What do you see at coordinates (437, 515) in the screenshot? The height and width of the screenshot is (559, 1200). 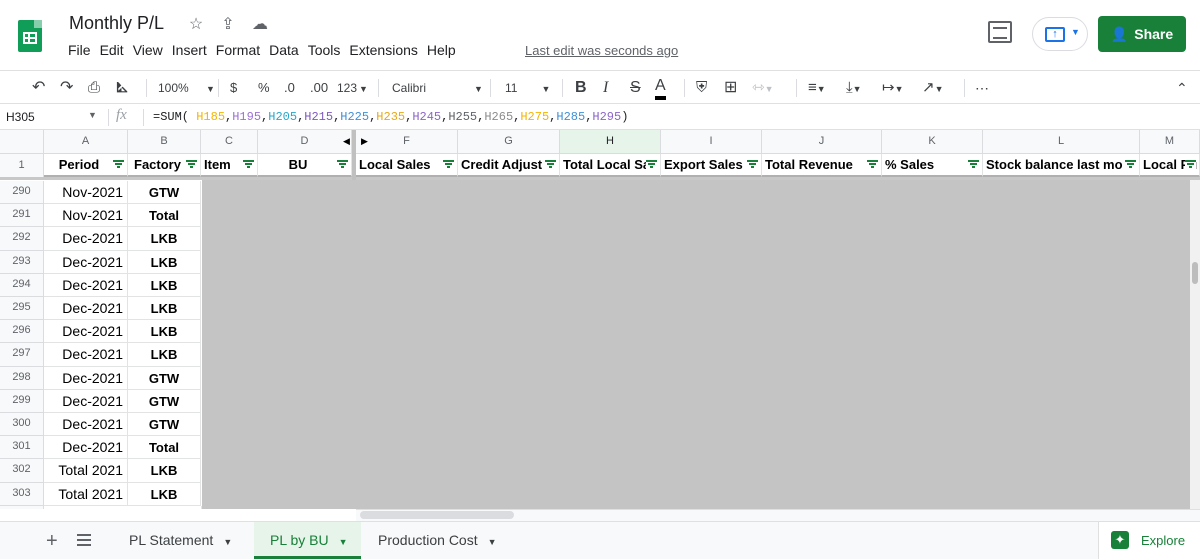 I see `horizontal-scroll-thumb` at bounding box center [437, 515].